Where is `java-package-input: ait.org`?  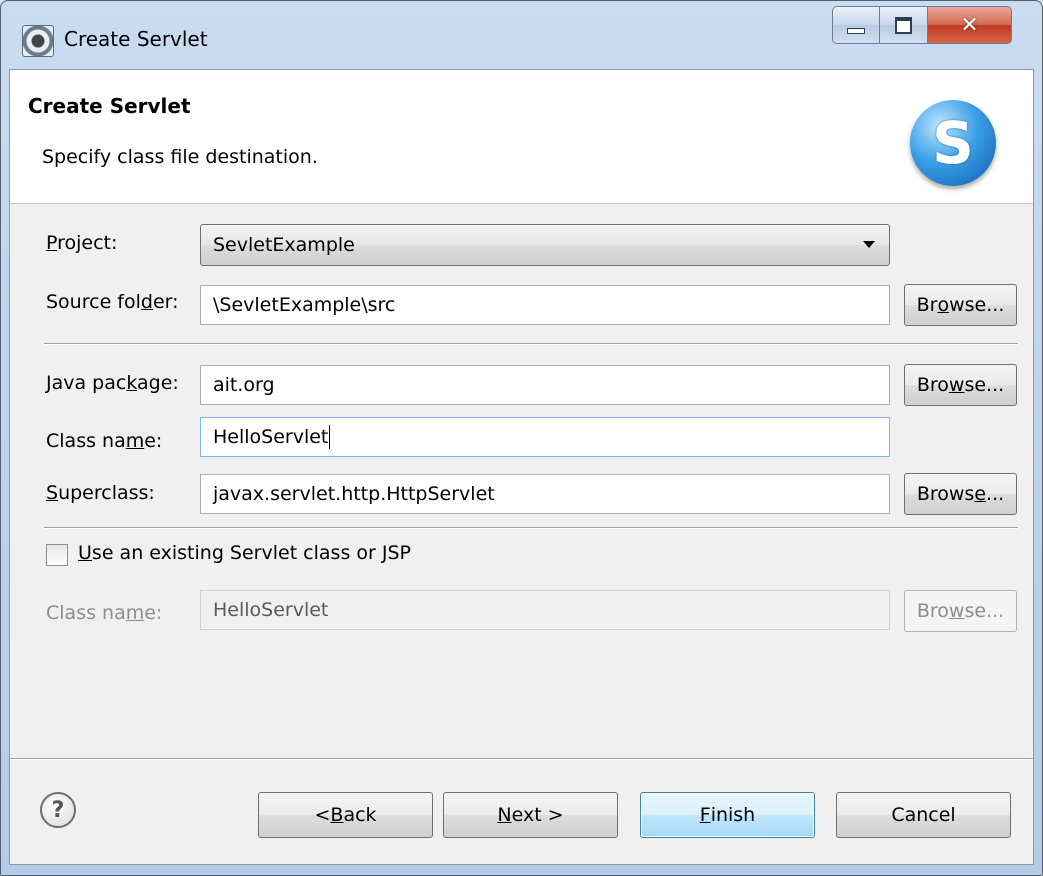 java-package-input: ait.org is located at coordinates (545, 385).